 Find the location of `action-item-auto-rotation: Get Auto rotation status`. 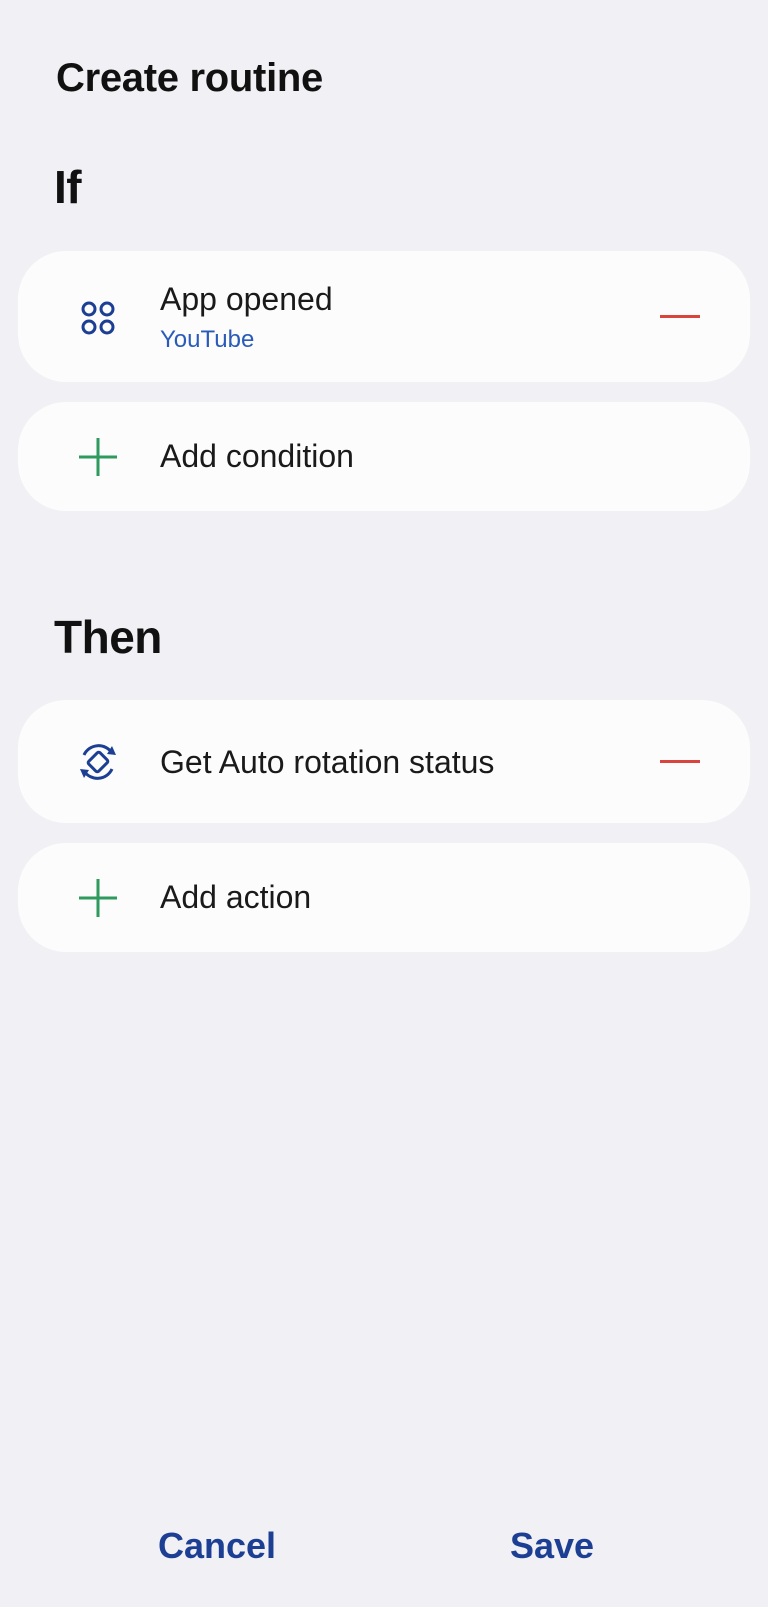

action-item-auto-rotation: Get Auto rotation status is located at coordinates (384, 761).